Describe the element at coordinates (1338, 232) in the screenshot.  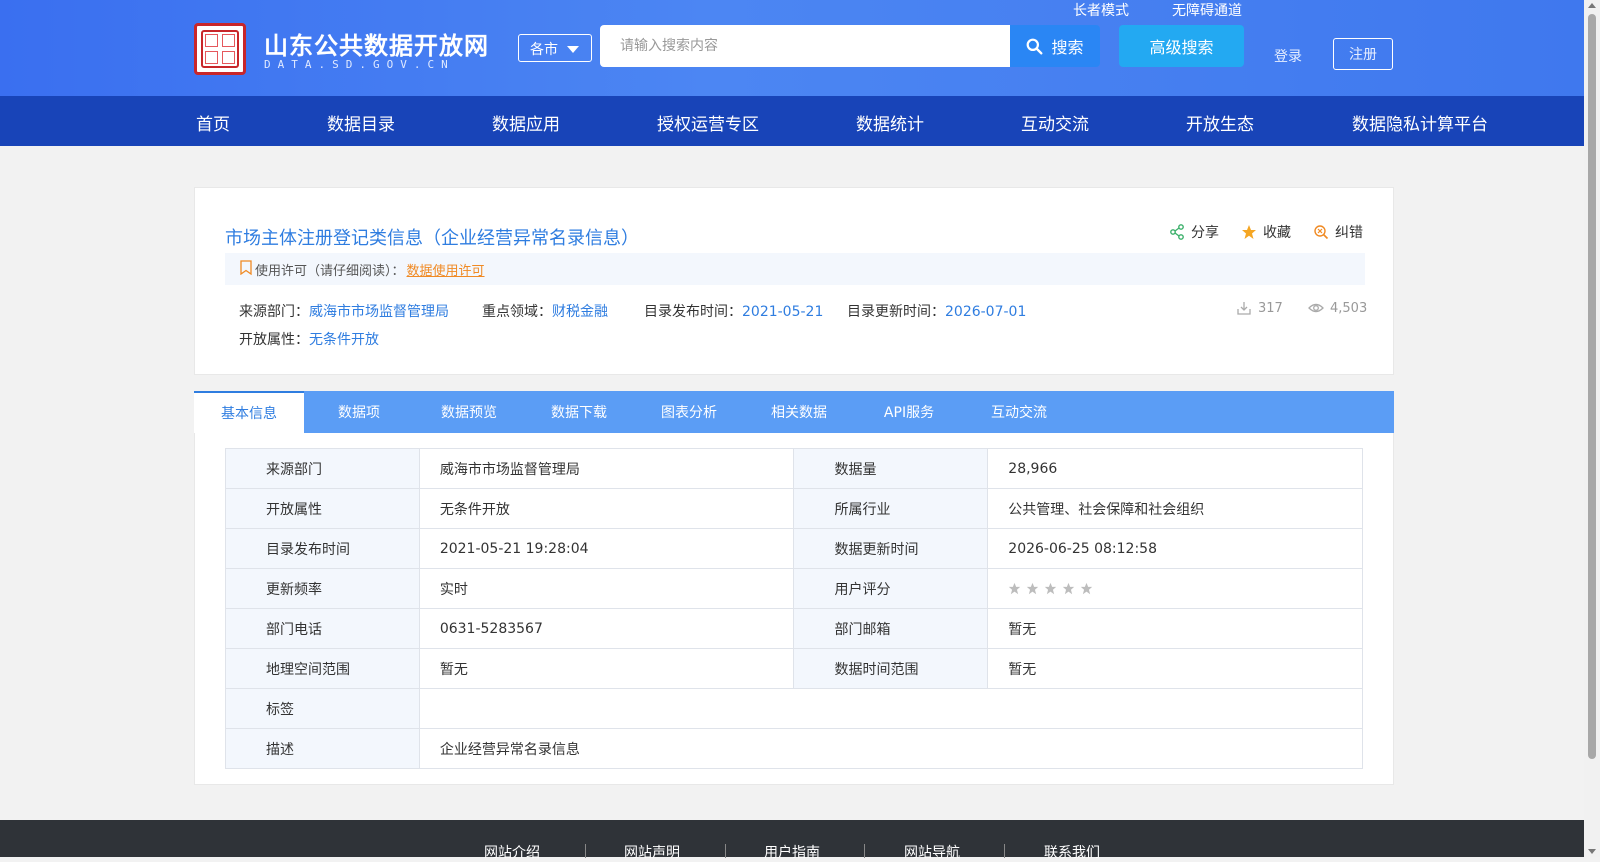
I see `report-error-button: 纠错` at that location.